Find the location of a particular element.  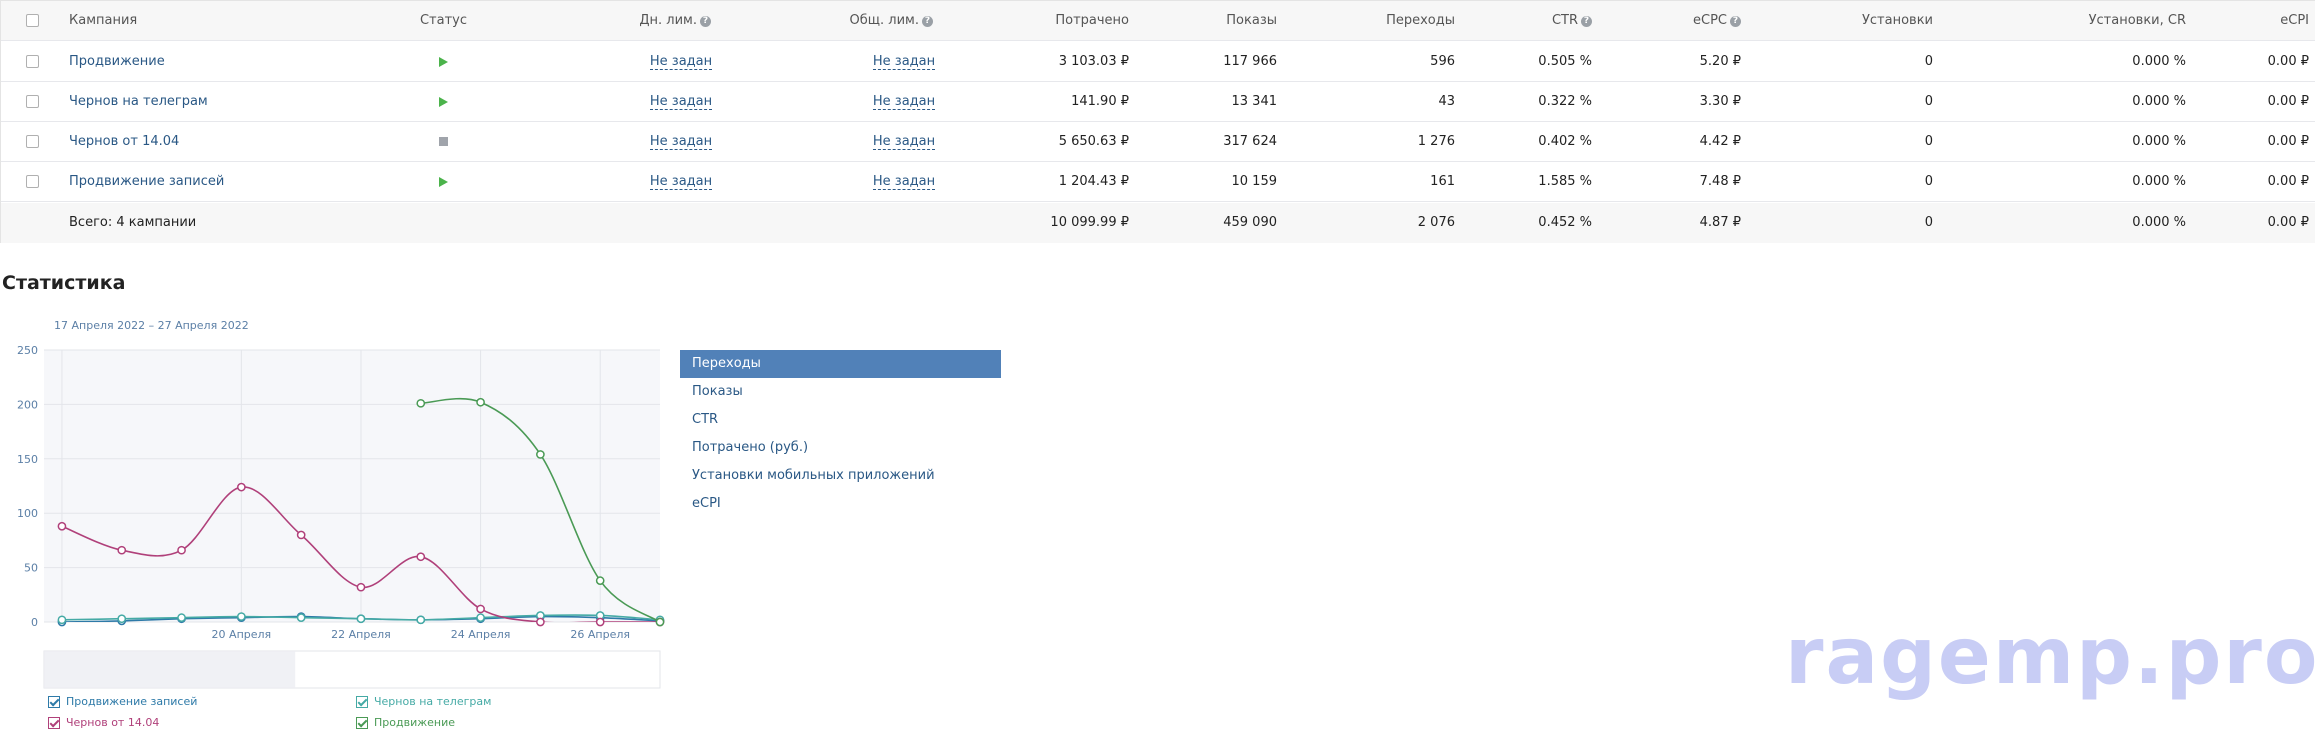

campaign-name-link: Чернов на телеграм is located at coordinates (138, 102).